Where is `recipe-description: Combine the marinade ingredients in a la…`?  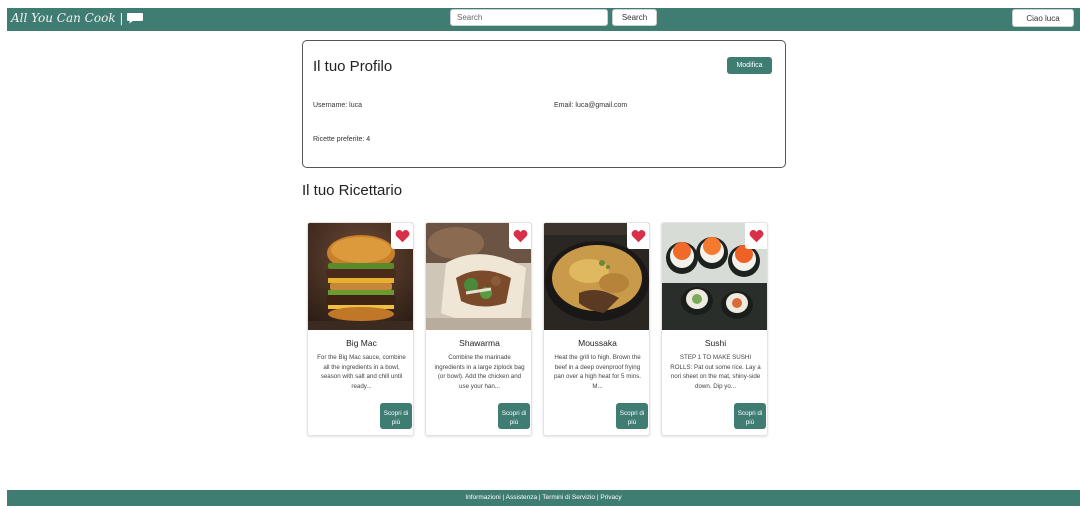 recipe-description: Combine the marinade ingredients in a la… is located at coordinates (479, 372).